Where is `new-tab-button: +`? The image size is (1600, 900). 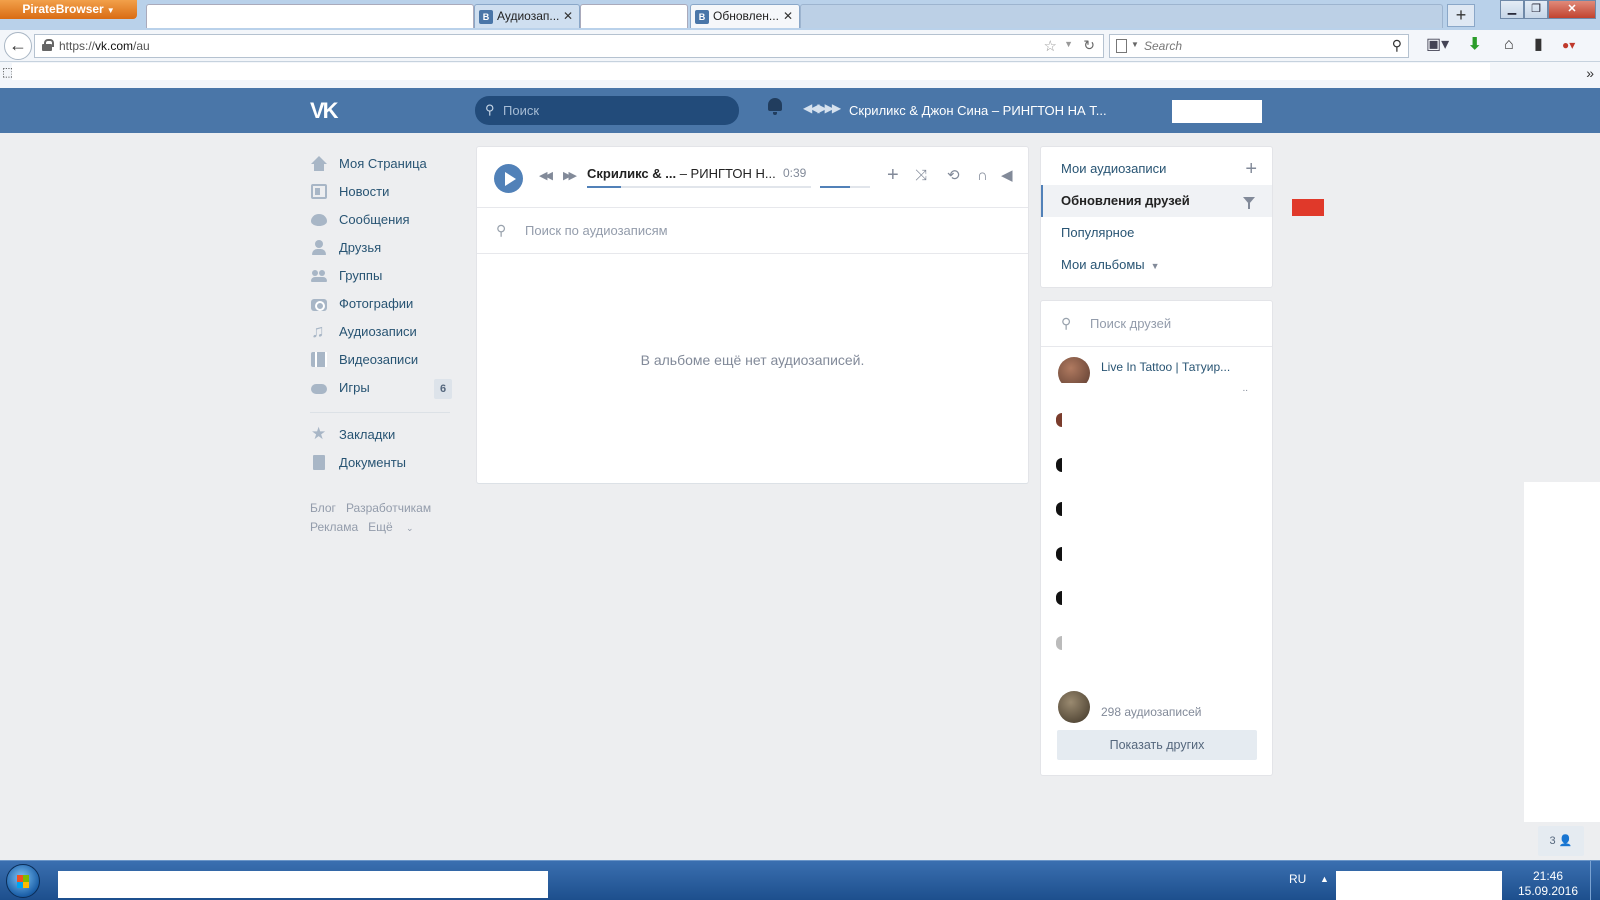
new-tab-button: + is located at coordinates (1461, 15).